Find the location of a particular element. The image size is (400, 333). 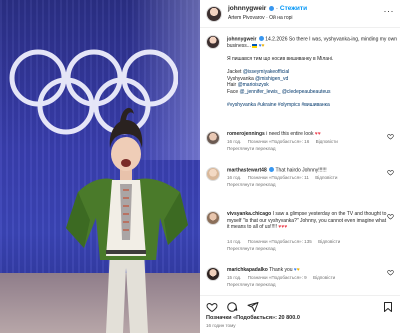

likes-count: Позначки «Подобається»: 20 800.0 is located at coordinates (253, 318).